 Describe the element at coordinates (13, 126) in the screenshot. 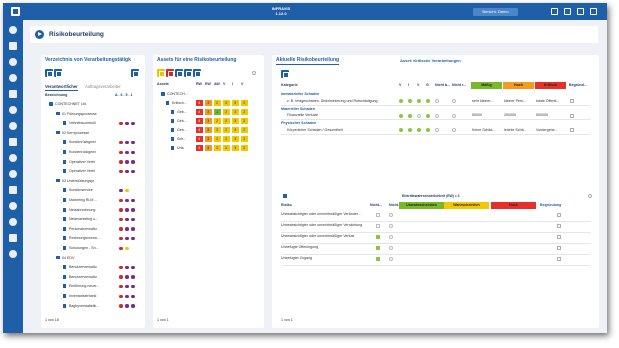

I see `list-icon` at that location.